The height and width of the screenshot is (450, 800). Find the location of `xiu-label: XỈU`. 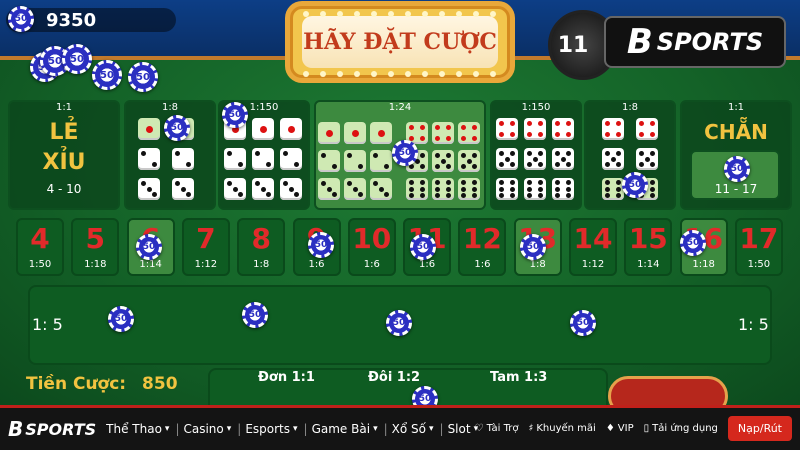

xiu-label: XỈU is located at coordinates (64, 162).